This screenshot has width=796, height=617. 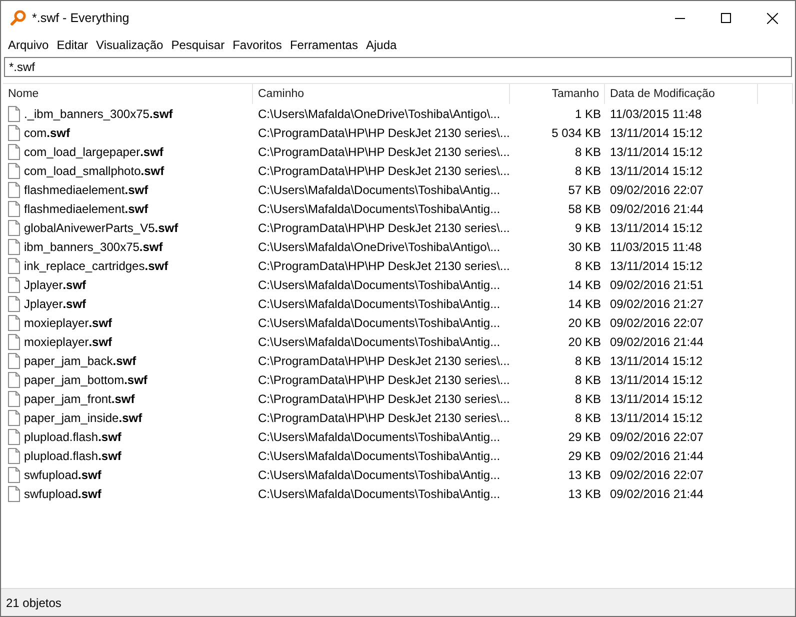 What do you see at coordinates (73, 455) in the screenshot?
I see `file-name: plupload.flash.swf` at bounding box center [73, 455].